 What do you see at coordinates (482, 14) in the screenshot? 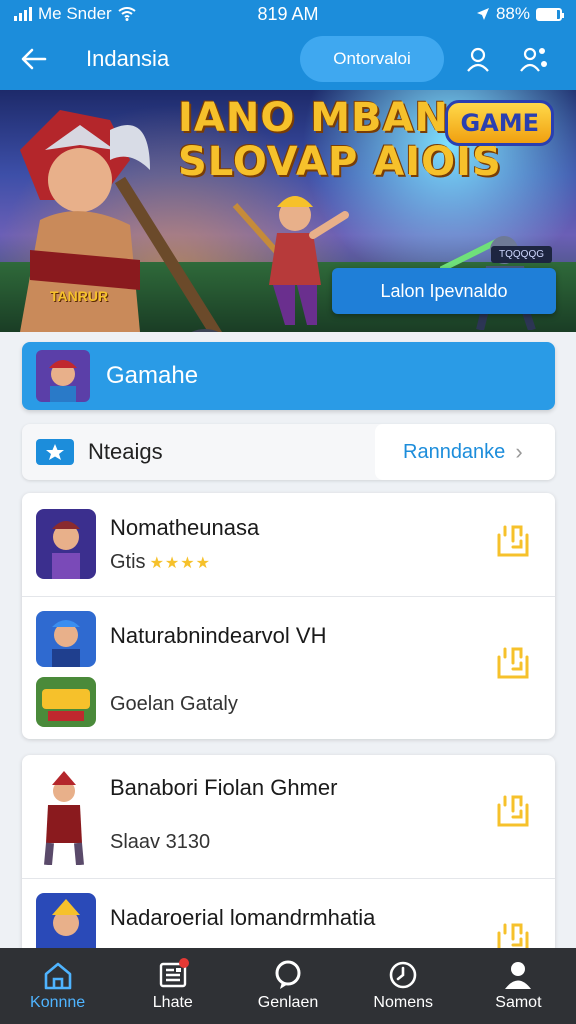
I see `location-arrow-icon` at bounding box center [482, 14].